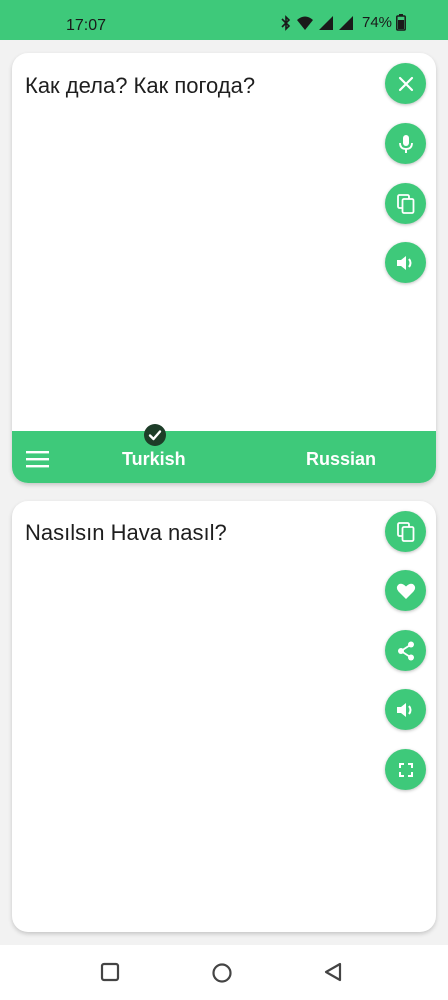 The width and height of the screenshot is (448, 1000). I want to click on status-bar: 17:07 74%, so click(224, 20).